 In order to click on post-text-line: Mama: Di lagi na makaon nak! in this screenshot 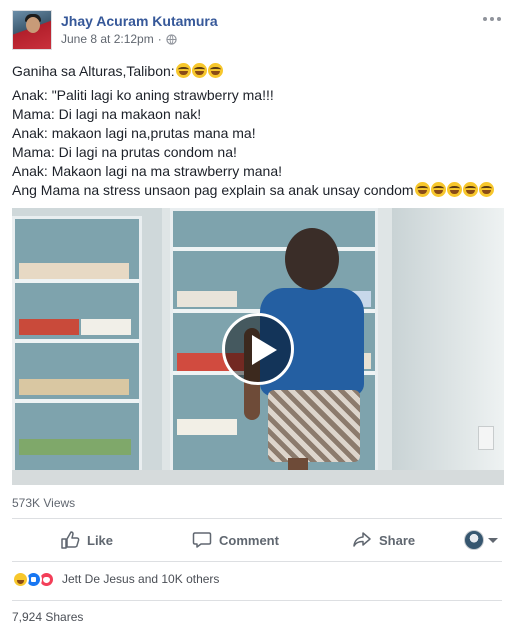, I will do `click(107, 114)`.